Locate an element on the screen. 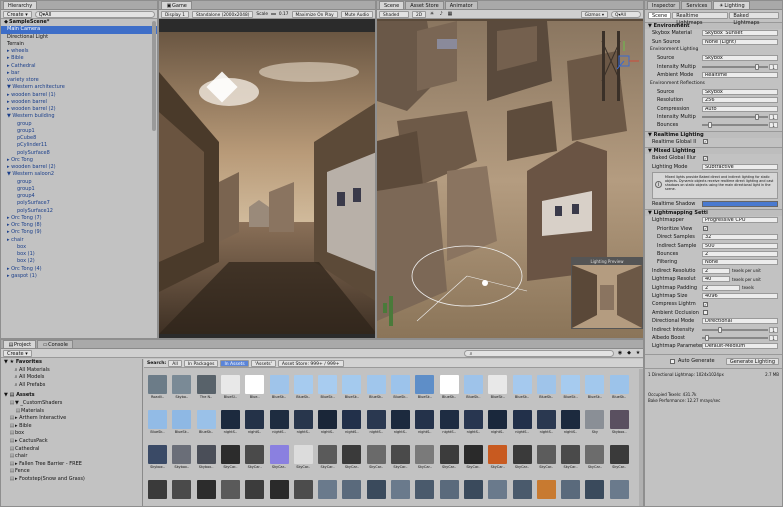 This screenshot has width=783, height=507. hierarchy-item: ▼ Western saloon2 is located at coordinates (79, 174).